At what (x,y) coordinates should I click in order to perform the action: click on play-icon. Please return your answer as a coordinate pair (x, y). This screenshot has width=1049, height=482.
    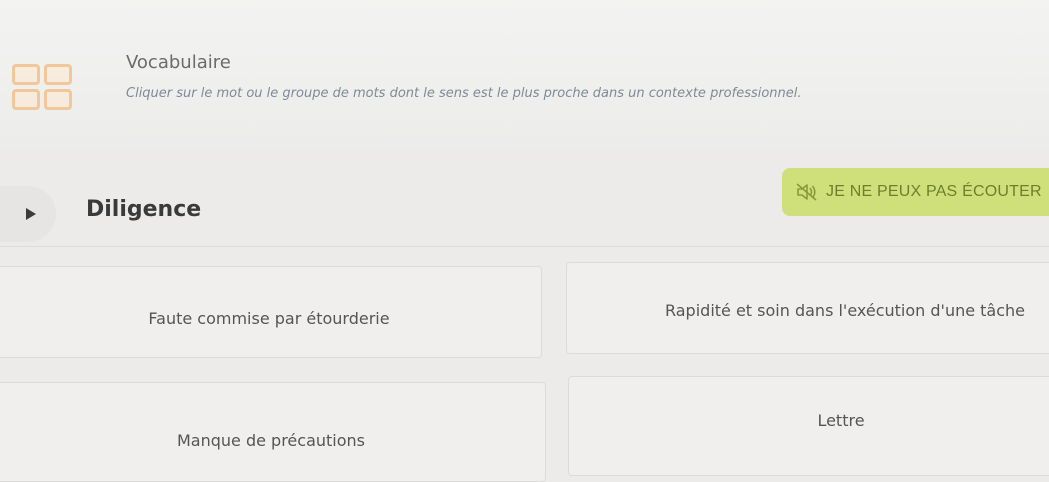
    Looking at the image, I should click on (31, 214).